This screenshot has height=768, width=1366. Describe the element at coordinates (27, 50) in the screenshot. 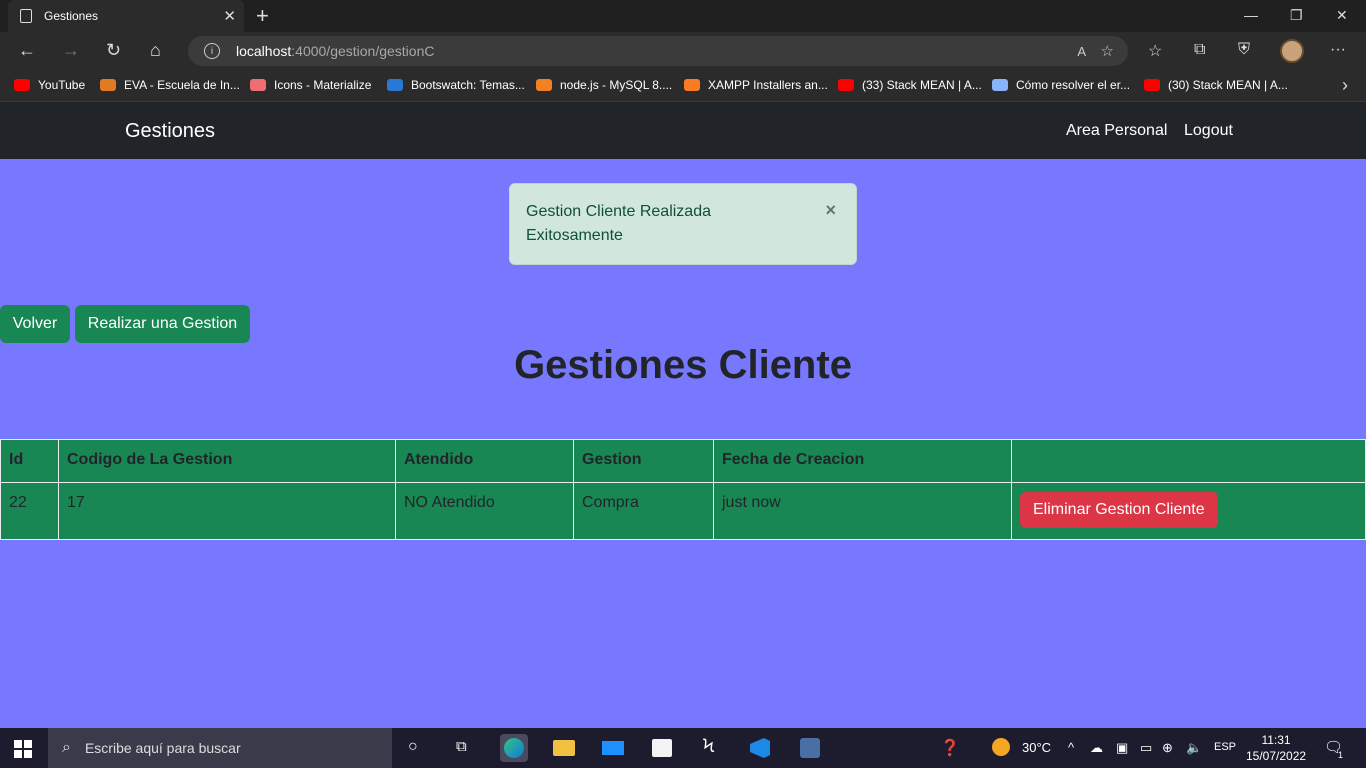

I see `back-arrow-icon: ←` at that location.